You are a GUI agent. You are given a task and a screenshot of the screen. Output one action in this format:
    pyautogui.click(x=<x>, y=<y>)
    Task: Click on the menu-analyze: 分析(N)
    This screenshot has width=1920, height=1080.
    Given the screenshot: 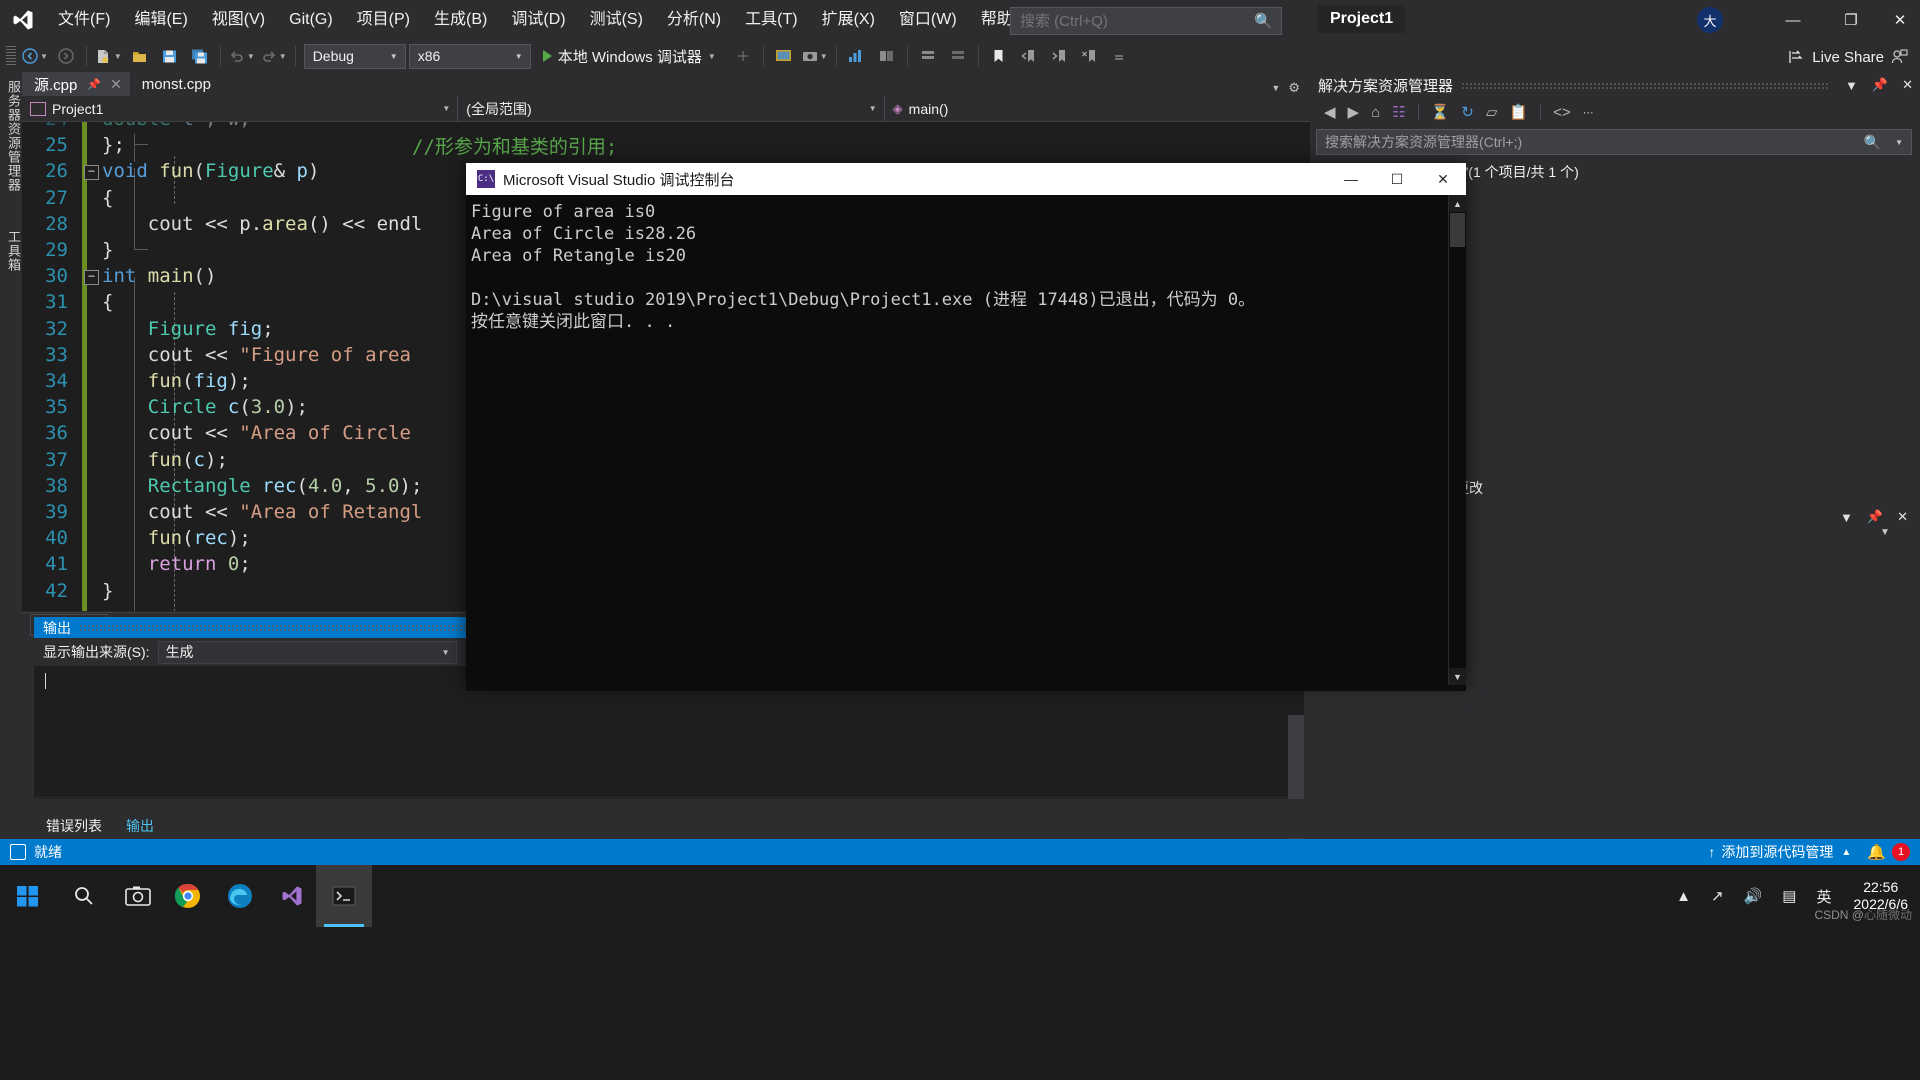 What is the action you would take?
    pyautogui.click(x=694, y=20)
    